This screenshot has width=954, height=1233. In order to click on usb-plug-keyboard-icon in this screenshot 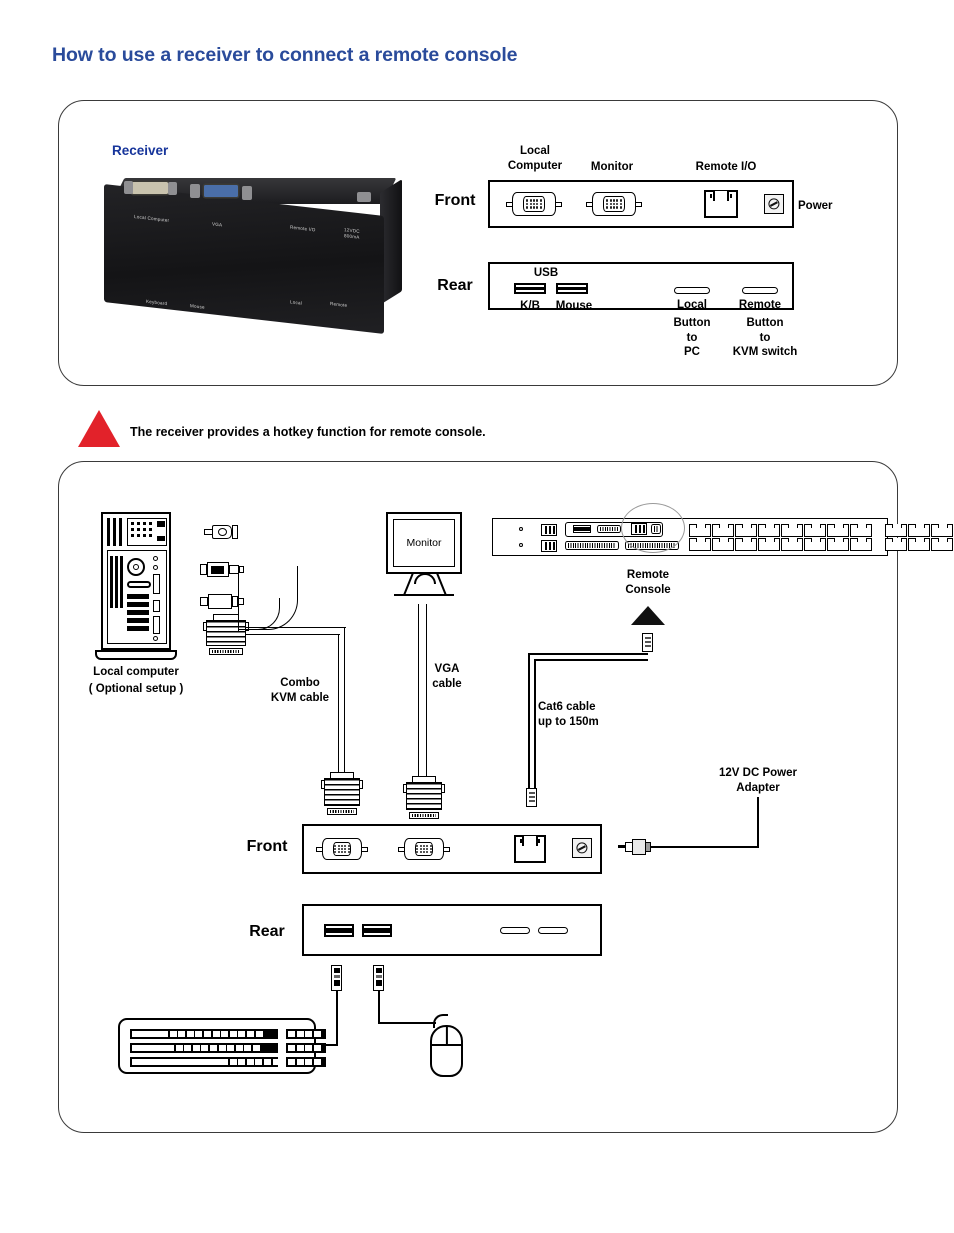, I will do `click(336, 978)`.